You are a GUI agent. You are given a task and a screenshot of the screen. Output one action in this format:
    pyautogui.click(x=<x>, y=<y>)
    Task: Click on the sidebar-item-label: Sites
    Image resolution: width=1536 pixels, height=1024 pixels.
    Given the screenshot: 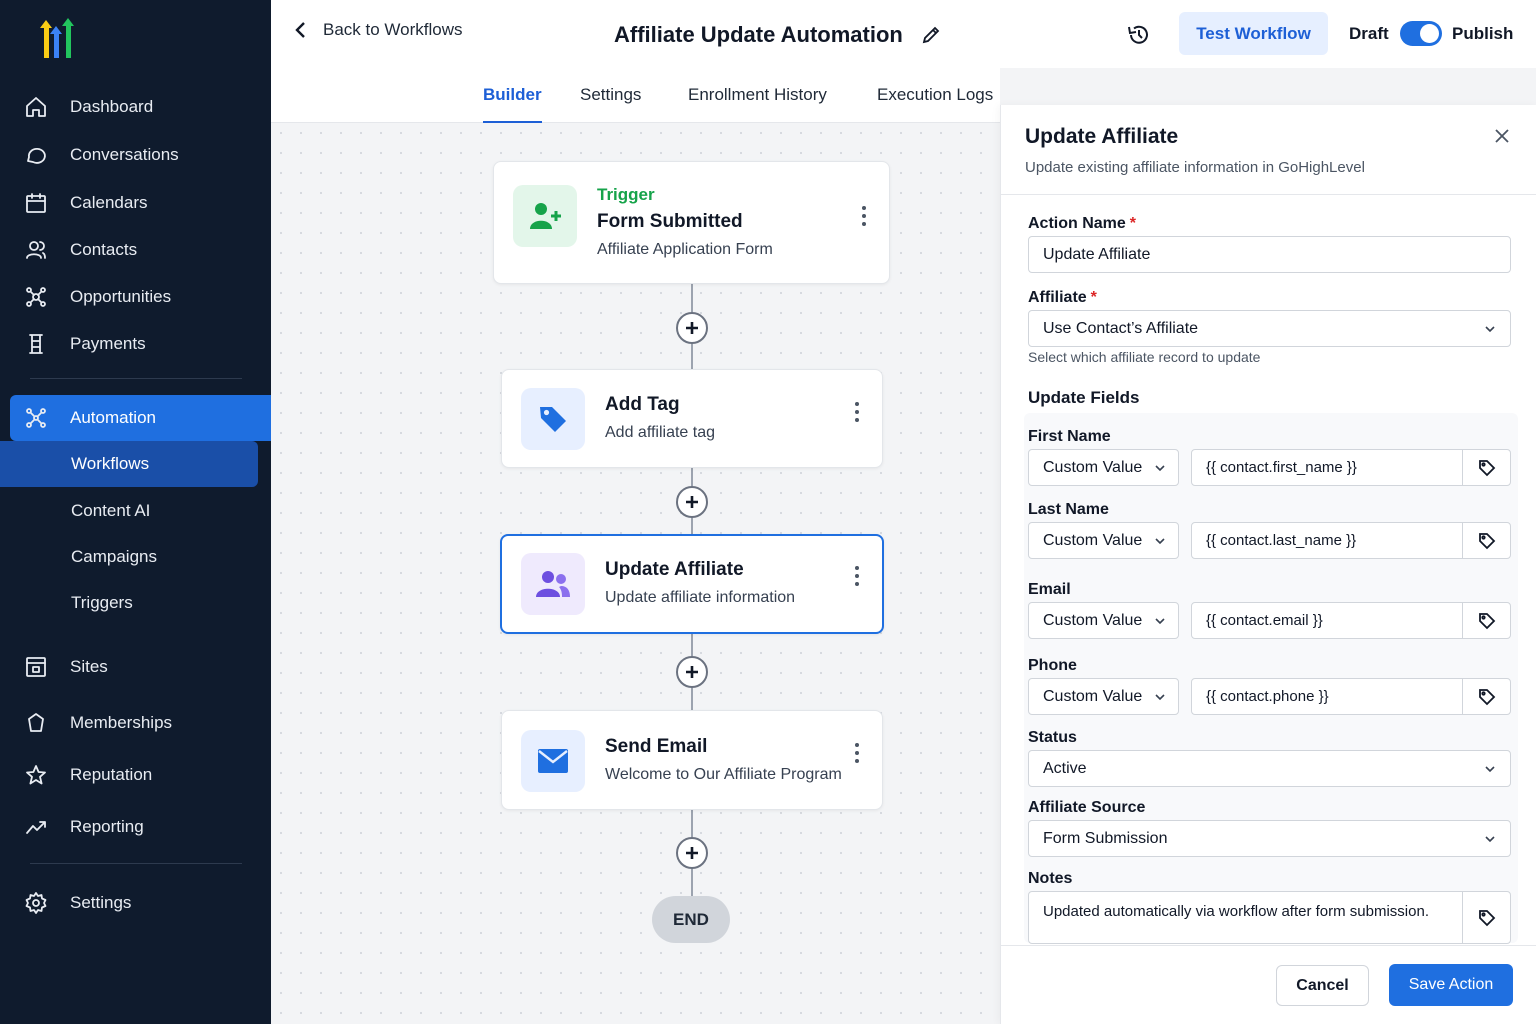 What is the action you would take?
    pyautogui.click(x=89, y=666)
    